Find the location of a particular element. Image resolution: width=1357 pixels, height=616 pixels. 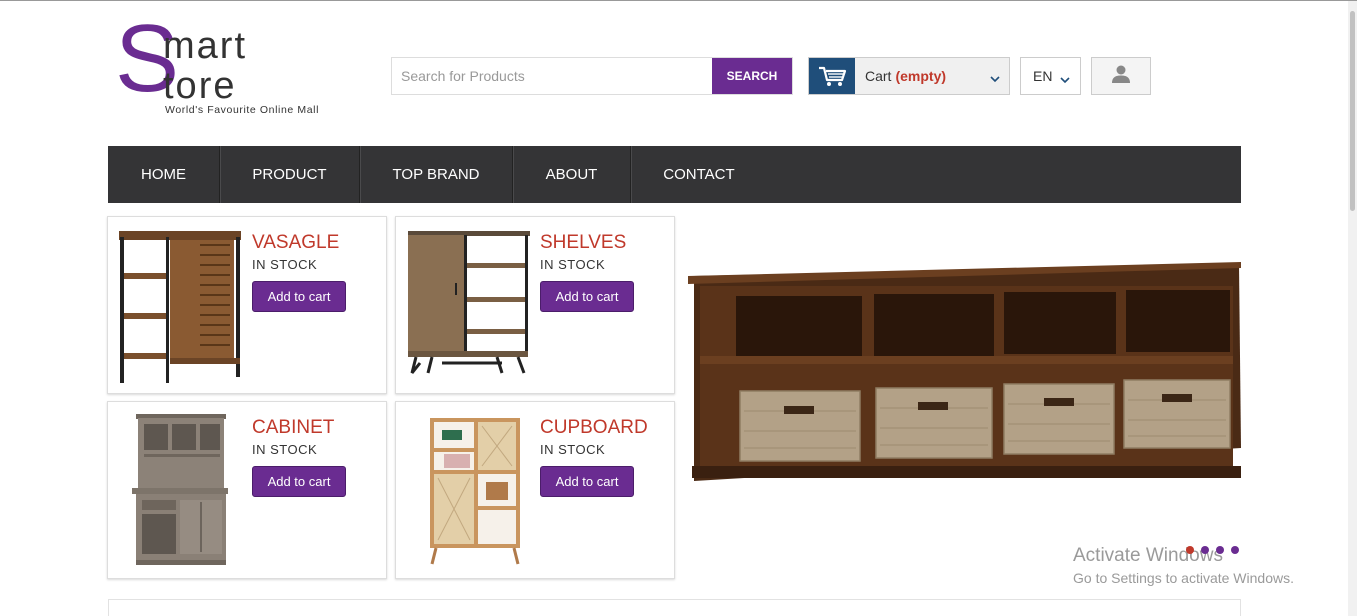

product-card-vasagle: VASAGLE IN STOCK Add to cart is located at coordinates (247, 305).